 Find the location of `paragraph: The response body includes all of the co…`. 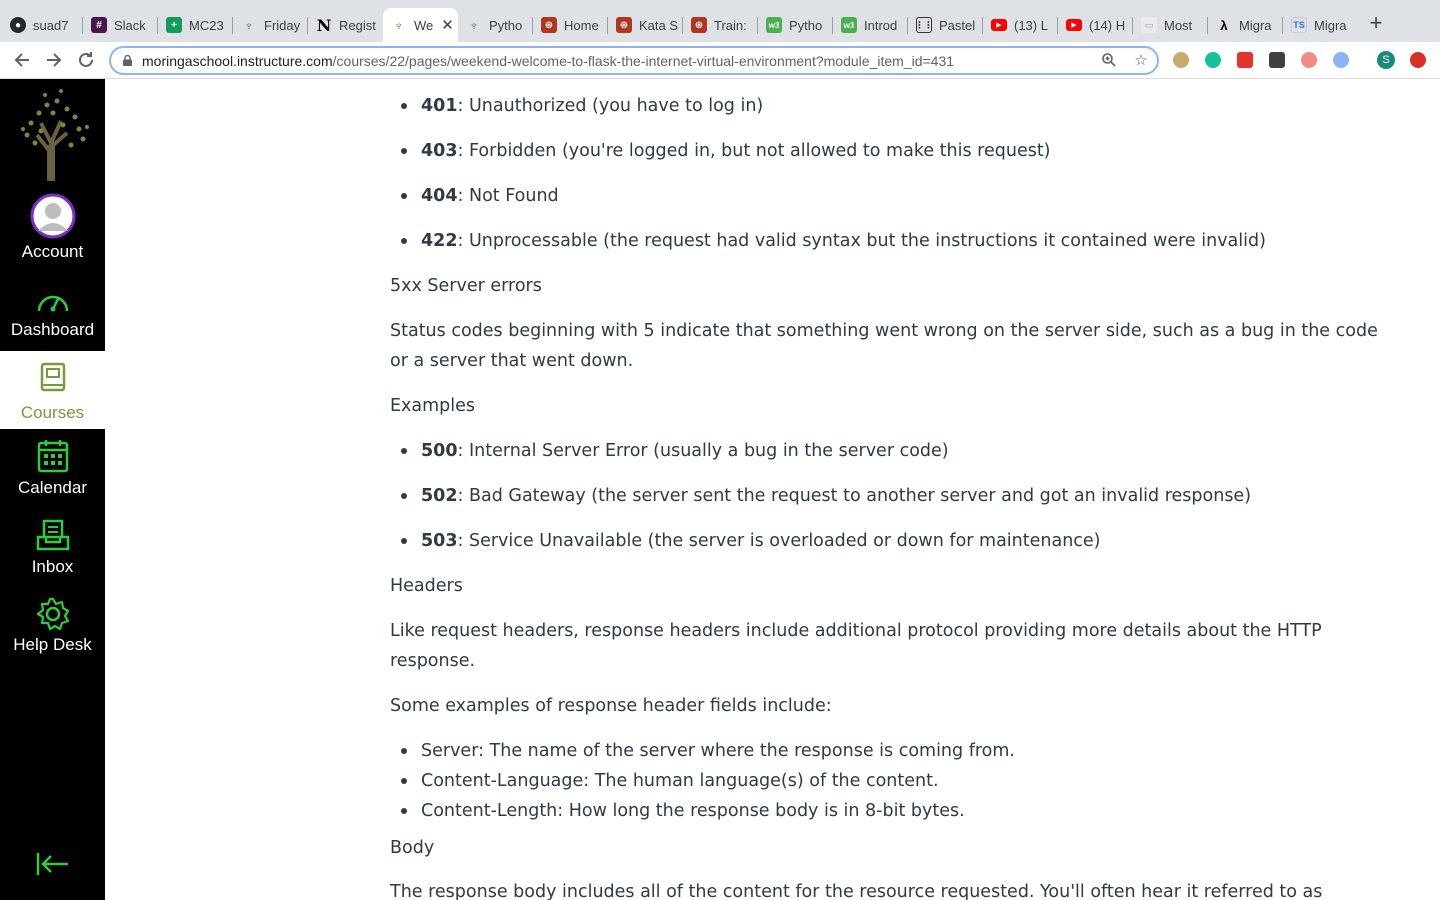

paragraph: The response body includes all of the co… is located at coordinates (856, 891).